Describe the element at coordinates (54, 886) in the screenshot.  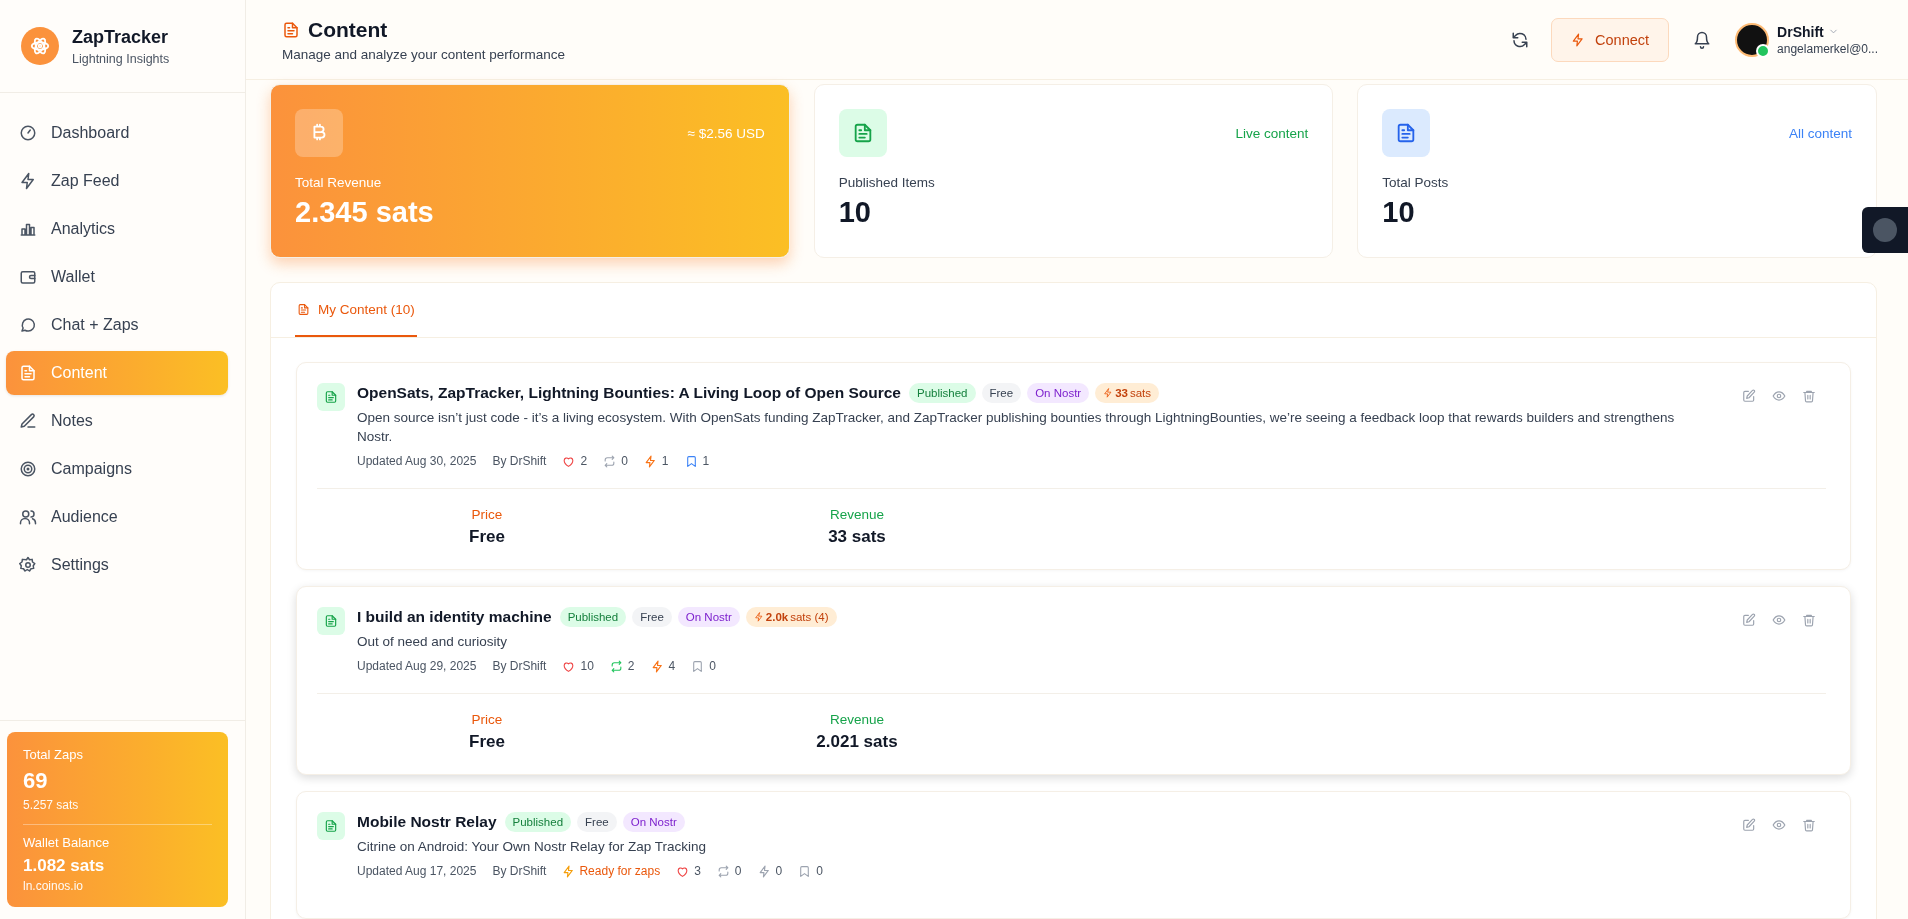
I see `wallet-host: ln.coinos.io` at that location.